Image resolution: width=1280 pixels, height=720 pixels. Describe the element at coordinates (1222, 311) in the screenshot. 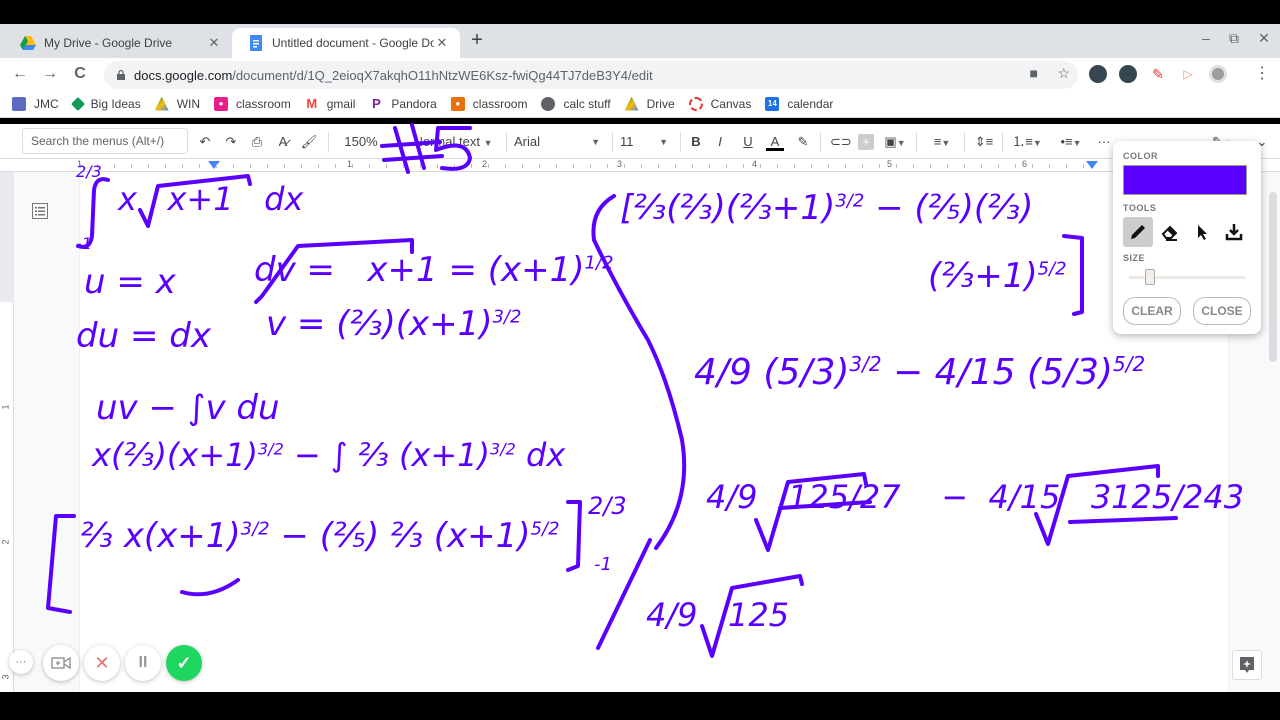

I see `close-button: CLOSE` at that location.